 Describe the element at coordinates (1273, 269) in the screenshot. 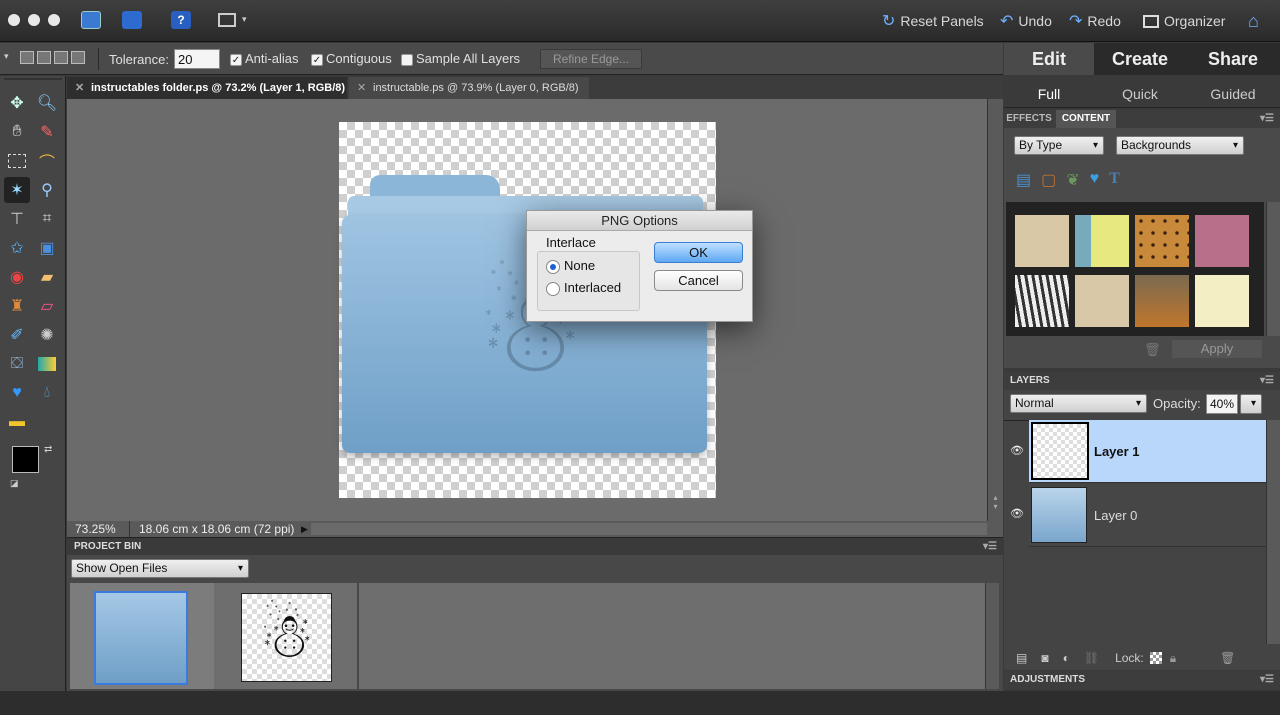

I see `content-scrollbar` at that location.